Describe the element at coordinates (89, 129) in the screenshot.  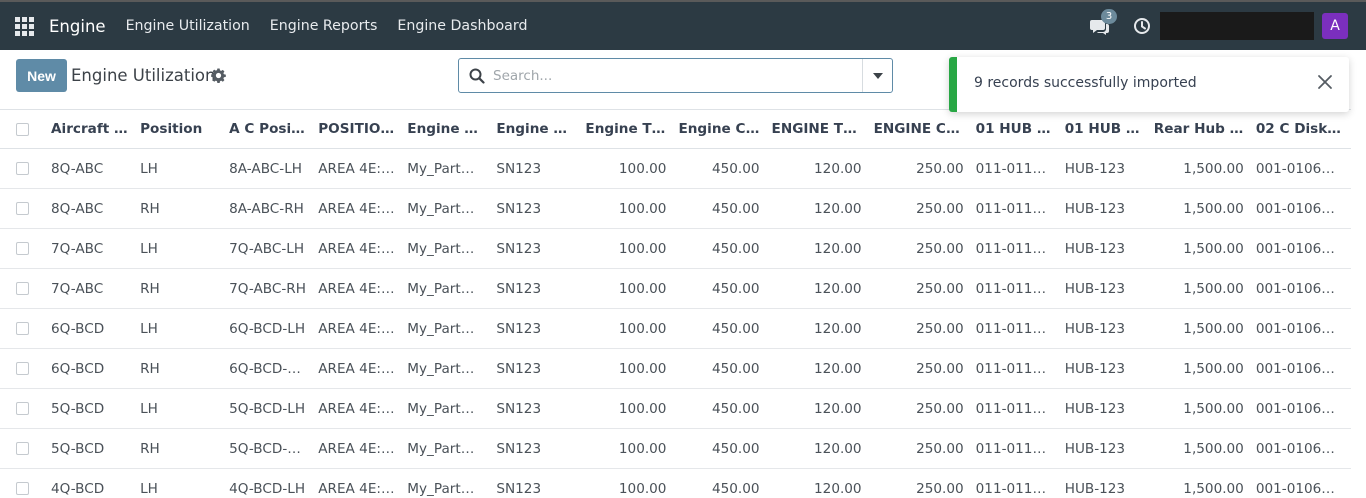
I see `column-header: Aircraft Reg` at that location.